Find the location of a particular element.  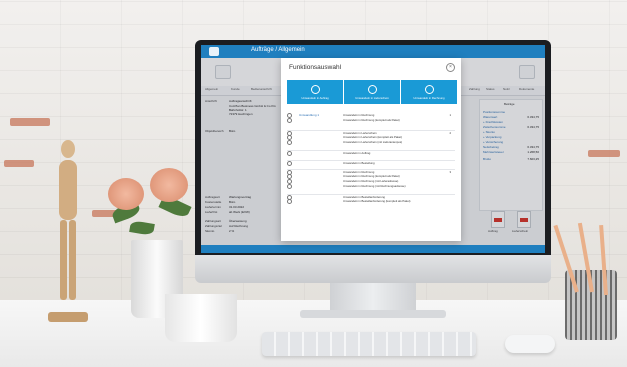

list-item: Umwandeln in Auftrag is located at coordinates (371, 153).